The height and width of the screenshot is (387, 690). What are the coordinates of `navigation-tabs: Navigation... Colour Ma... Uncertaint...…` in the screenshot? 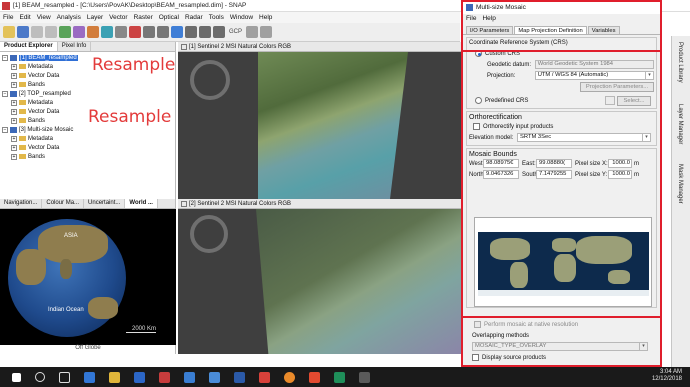 It's located at (87, 204).